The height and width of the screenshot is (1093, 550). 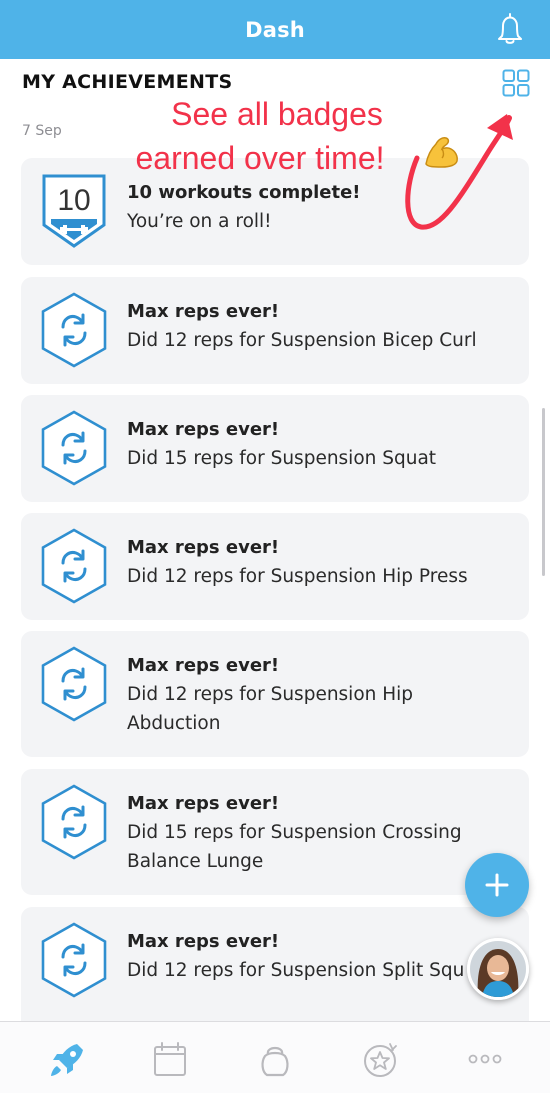 I want to click on annotation-line-2: earned over time!, so click(x=260, y=158).